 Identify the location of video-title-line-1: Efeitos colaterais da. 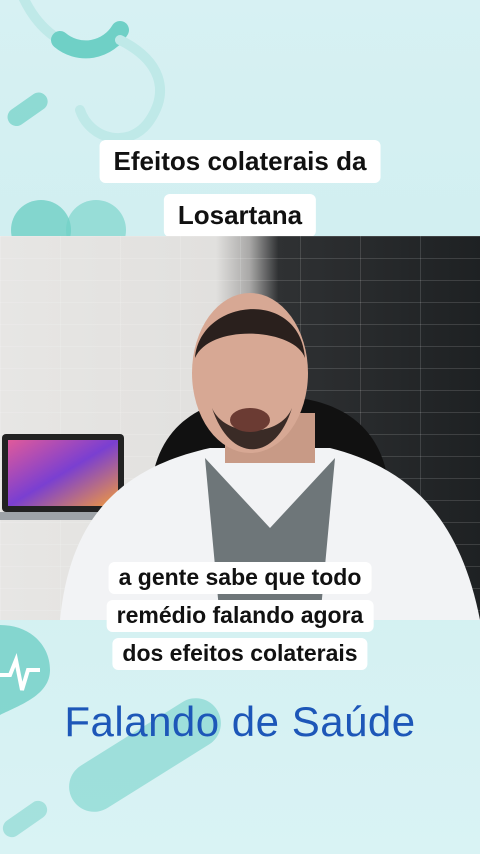
(240, 161).